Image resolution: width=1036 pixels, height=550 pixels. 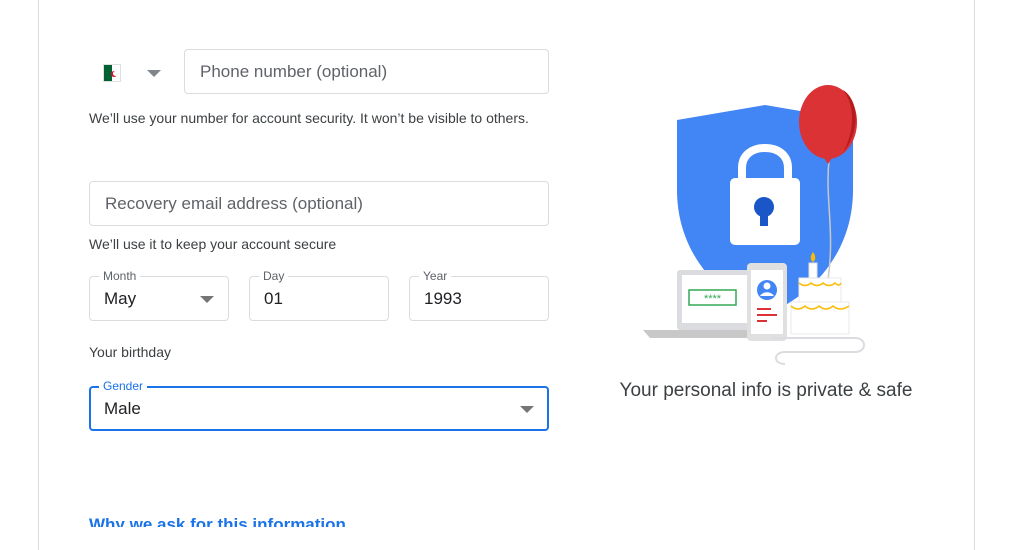 I want to click on gender-value: Male, so click(x=122, y=408).